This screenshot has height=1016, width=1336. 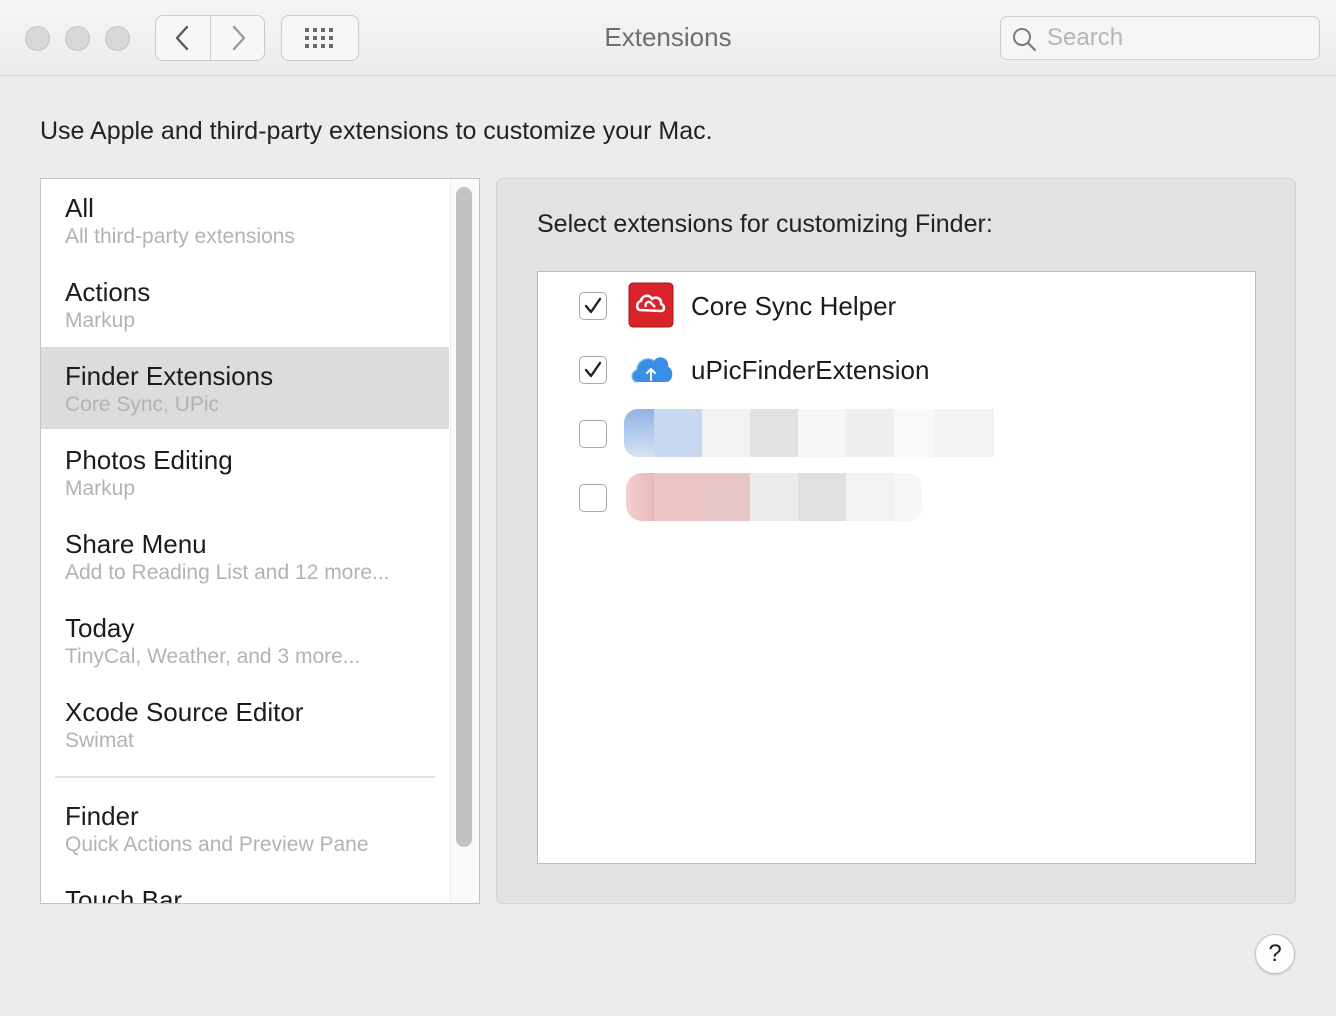 What do you see at coordinates (1177, 38) in the screenshot?
I see `search-input` at bounding box center [1177, 38].